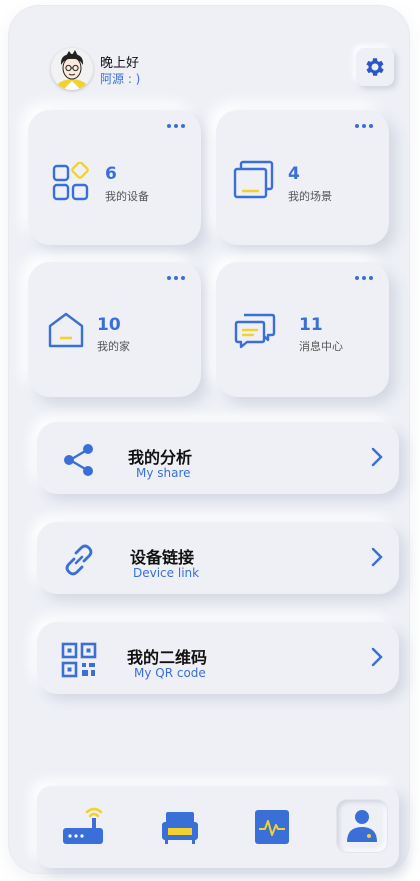  What do you see at coordinates (167, 657) in the screenshot?
I see `row-title: 我的二维码` at bounding box center [167, 657].